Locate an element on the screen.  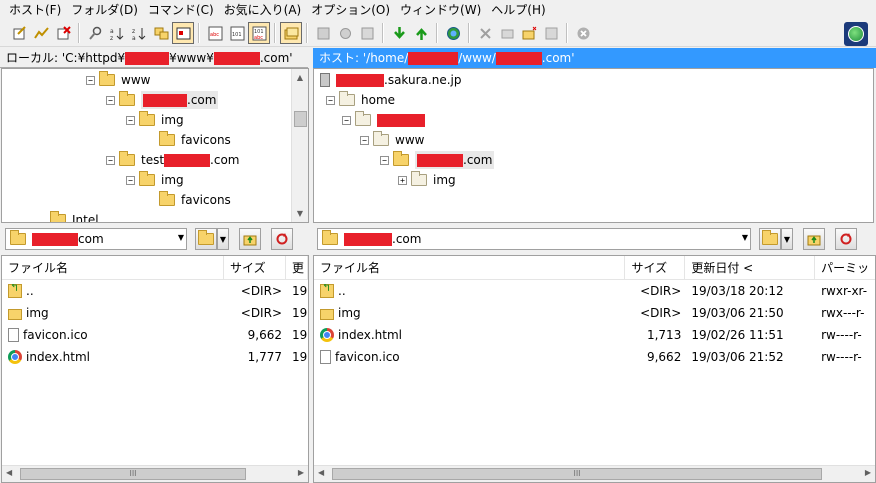
menu-options: オプション(O) is located at coordinates (350, 10).